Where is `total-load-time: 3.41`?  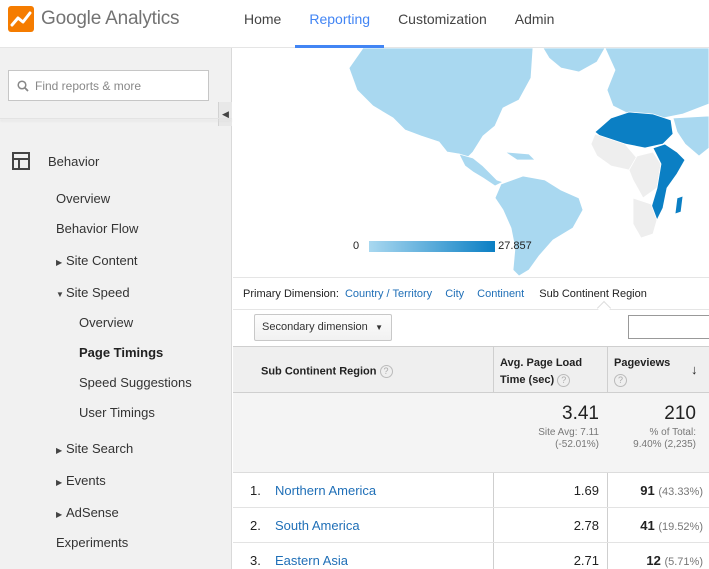 total-load-time: 3.41 is located at coordinates (580, 413).